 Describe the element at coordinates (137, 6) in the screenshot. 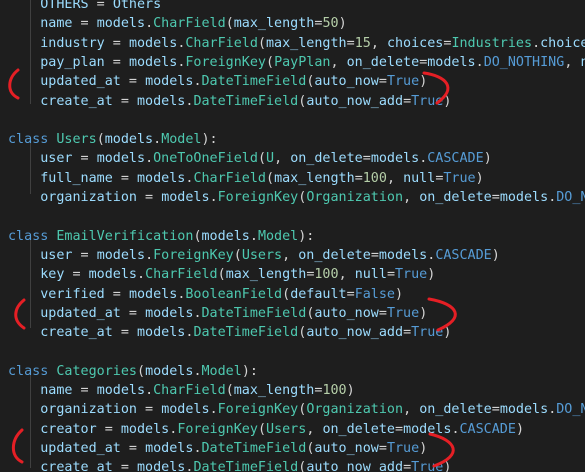

I see `code-token: Others` at that location.